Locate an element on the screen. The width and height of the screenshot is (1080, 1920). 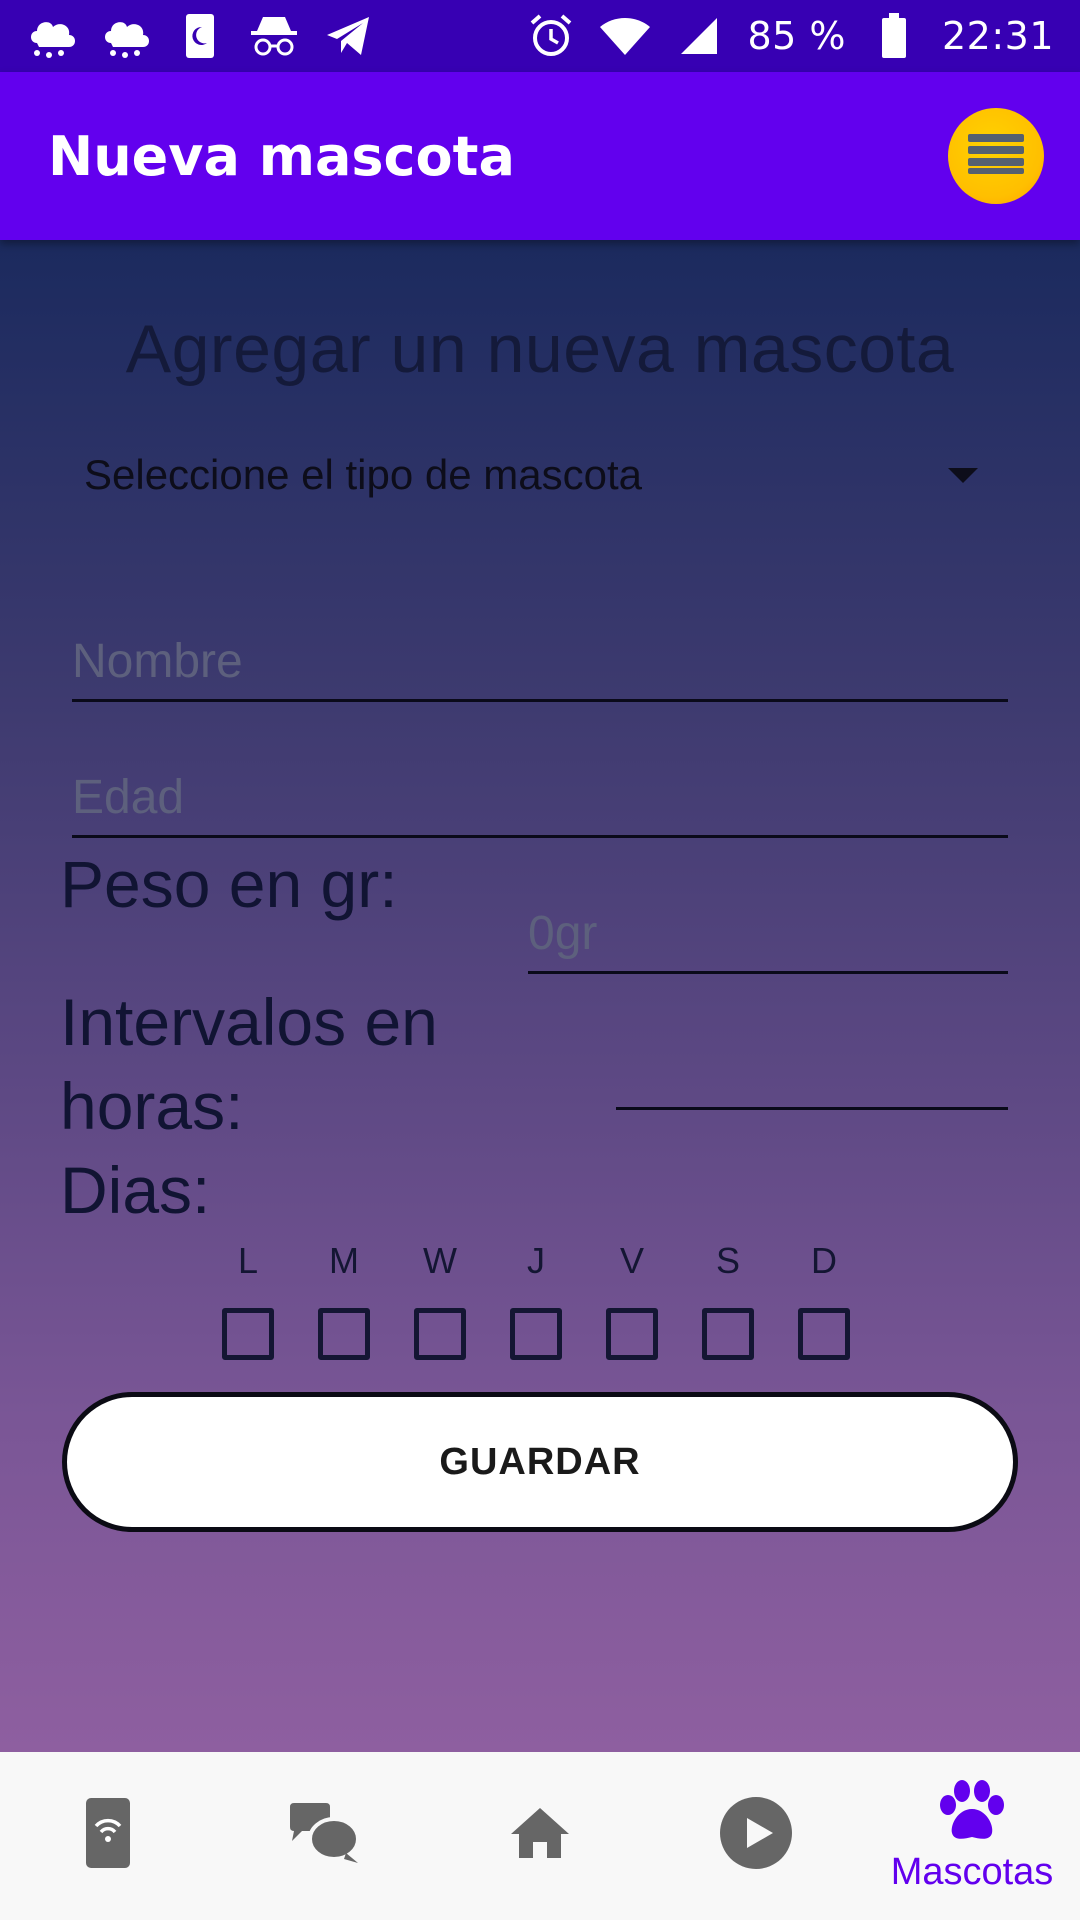
sim-night-icon is located at coordinates (200, 36).